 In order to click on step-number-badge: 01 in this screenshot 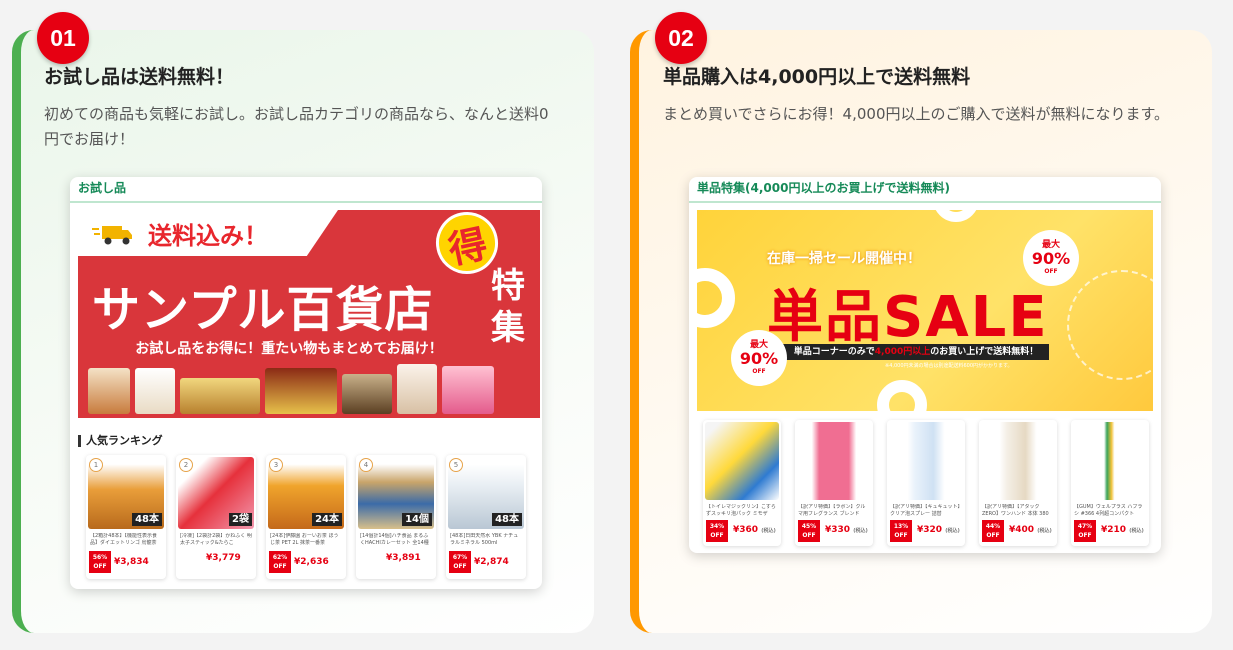, I will do `click(63, 38)`.